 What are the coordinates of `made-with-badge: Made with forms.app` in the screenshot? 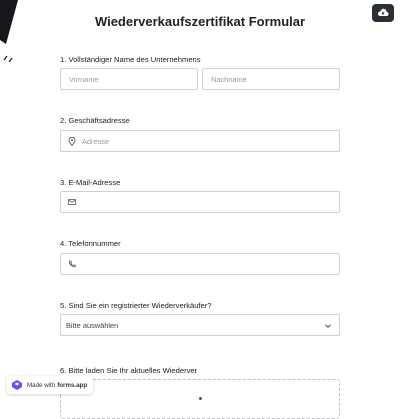 It's located at (50, 385).